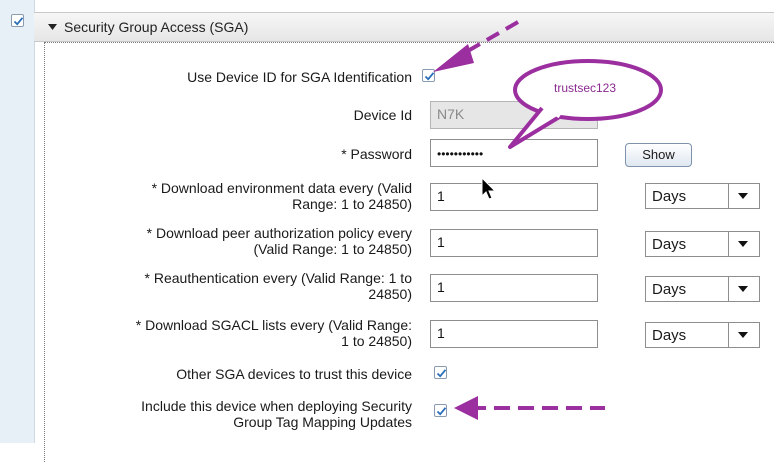 The image size is (774, 462). I want to click on annotation-bubble-text: trustsec123, so click(585, 88).